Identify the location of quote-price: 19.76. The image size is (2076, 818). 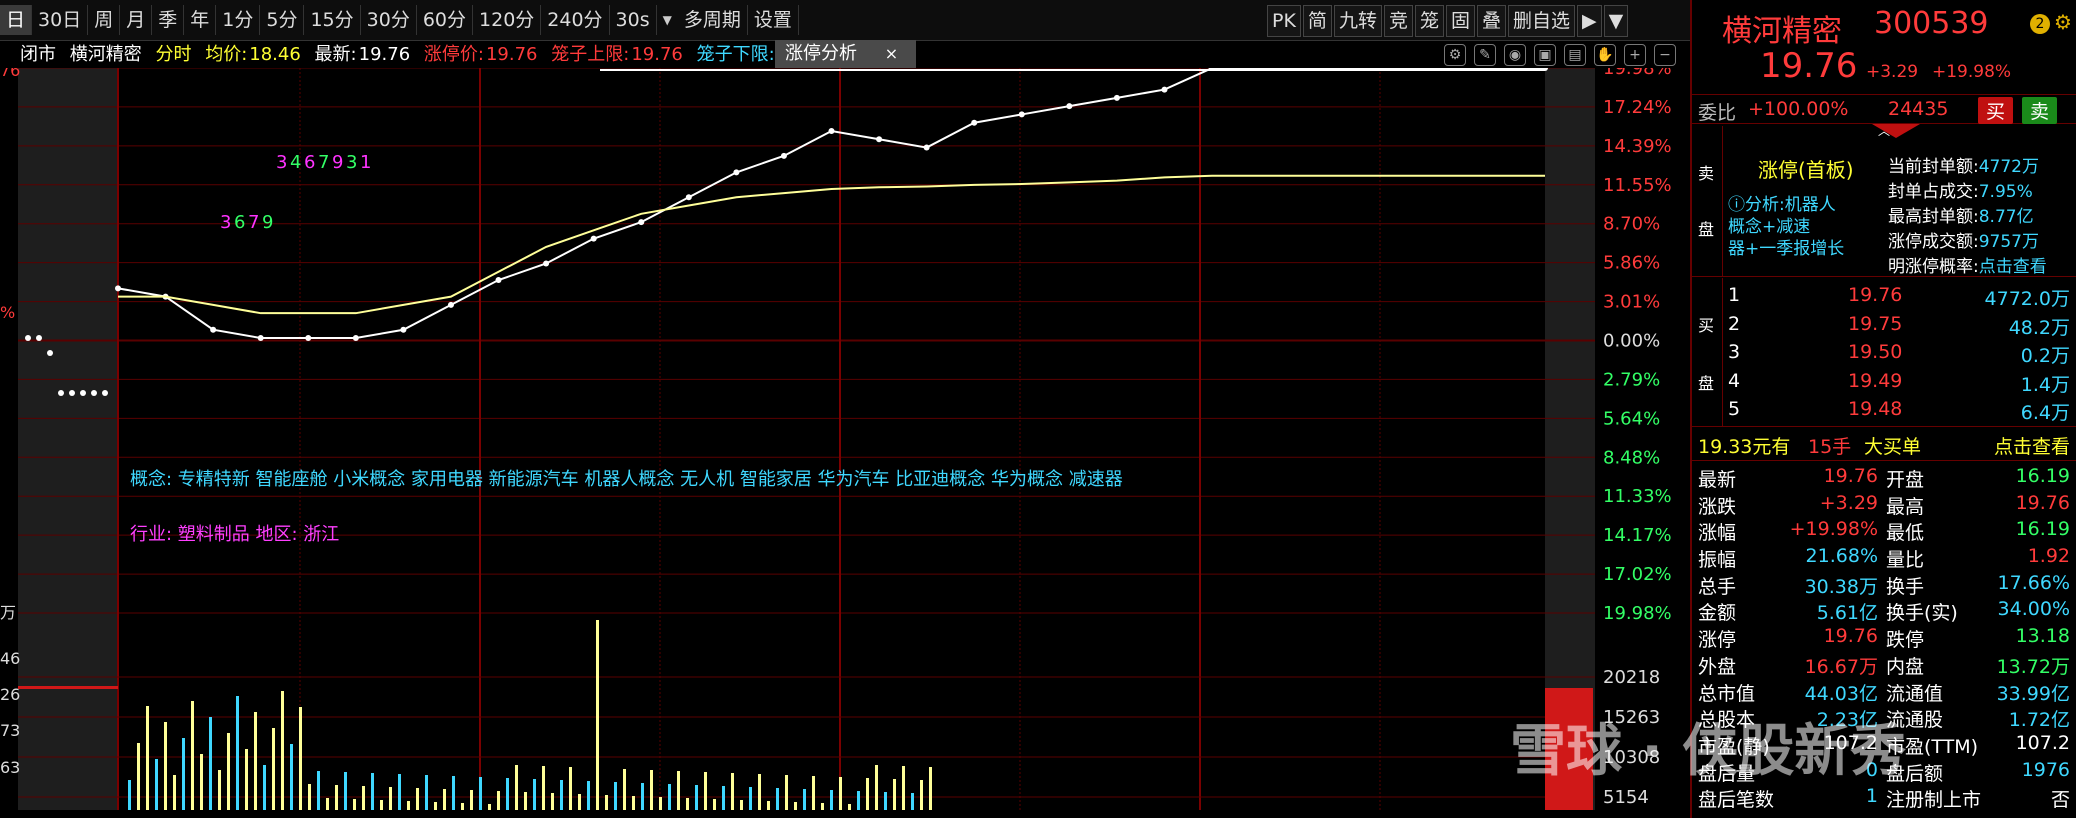
(1809, 66).